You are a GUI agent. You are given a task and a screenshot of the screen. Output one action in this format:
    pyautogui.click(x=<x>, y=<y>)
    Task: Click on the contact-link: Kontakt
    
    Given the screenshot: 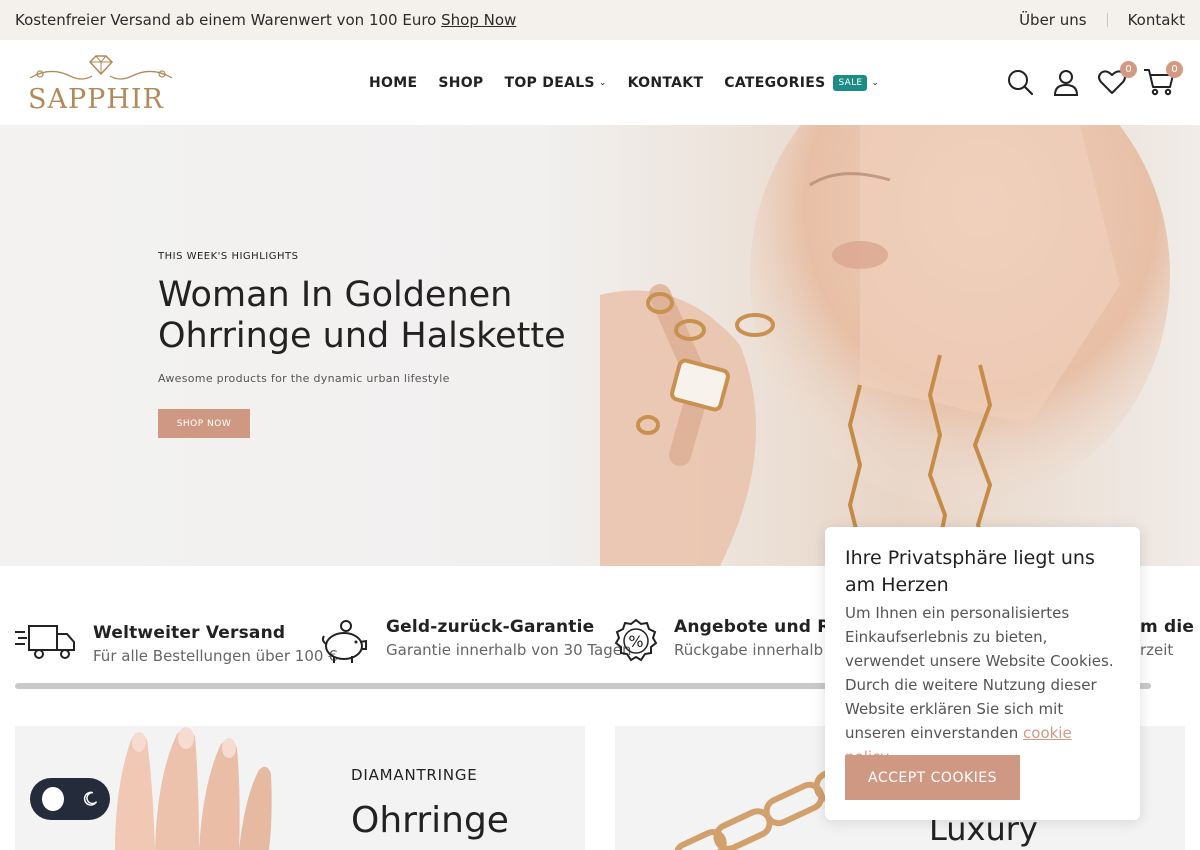 What is the action you would take?
    pyautogui.click(x=1156, y=20)
    